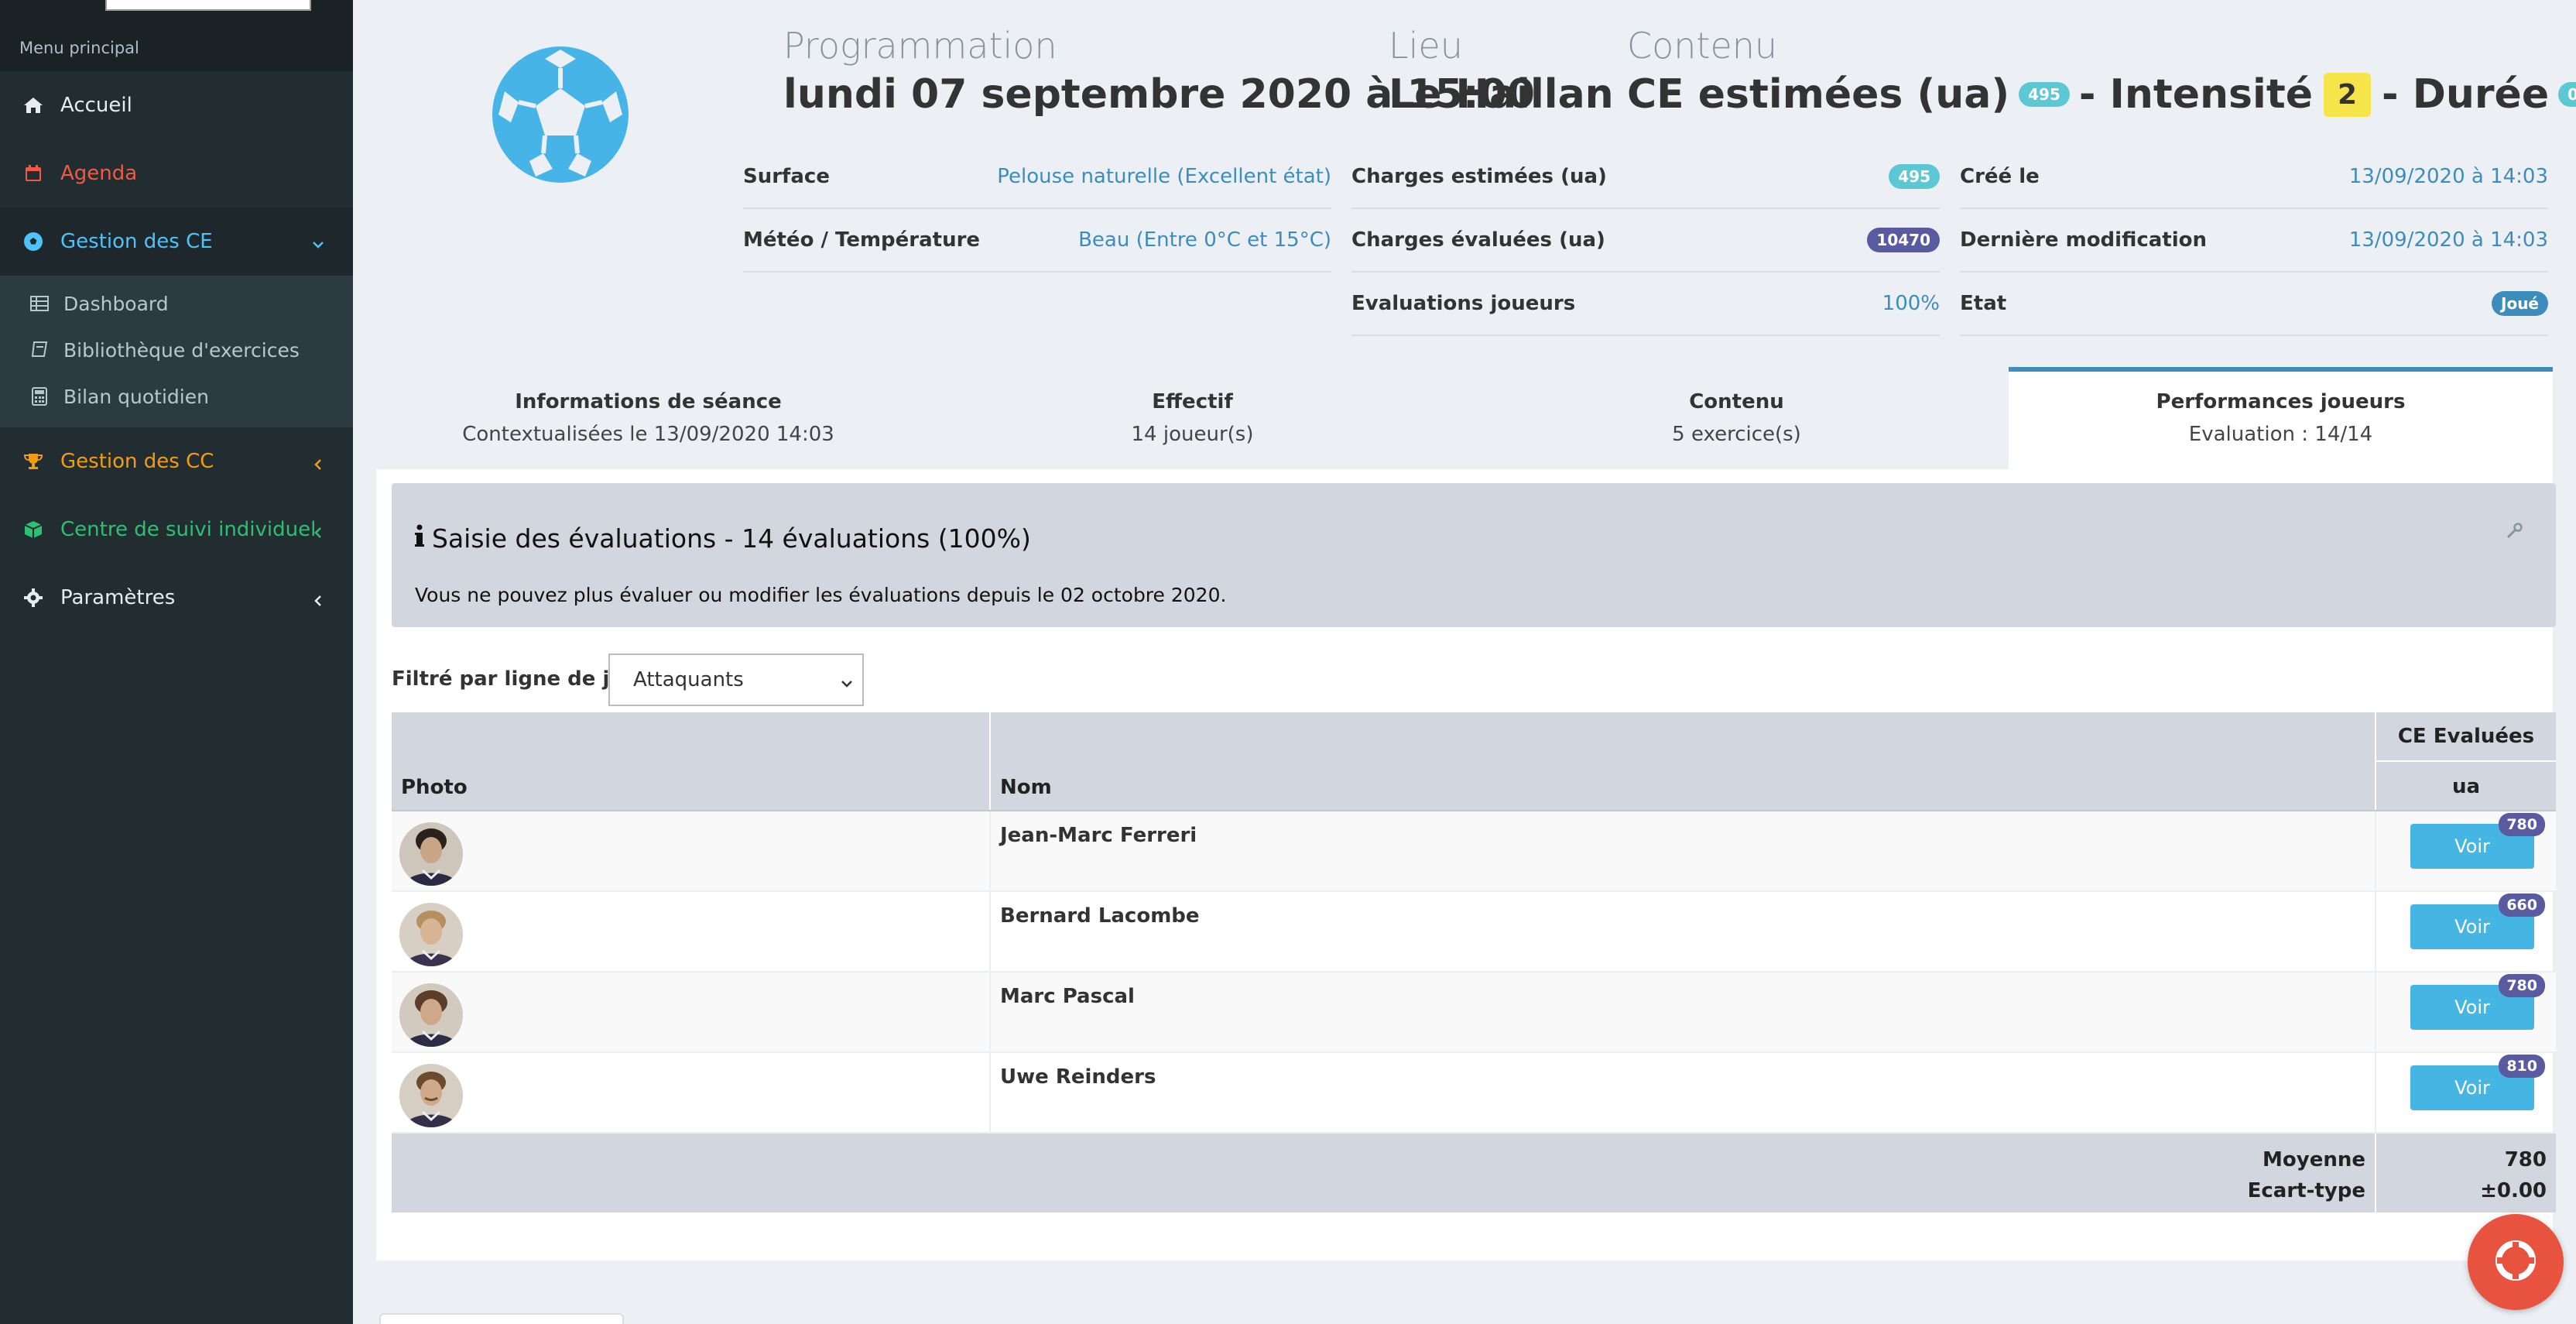 The image size is (2576, 1324). Describe the element at coordinates (1204, 240) in the screenshot. I see `info-value: Beau (Entre 0°C et 15°C)` at that location.